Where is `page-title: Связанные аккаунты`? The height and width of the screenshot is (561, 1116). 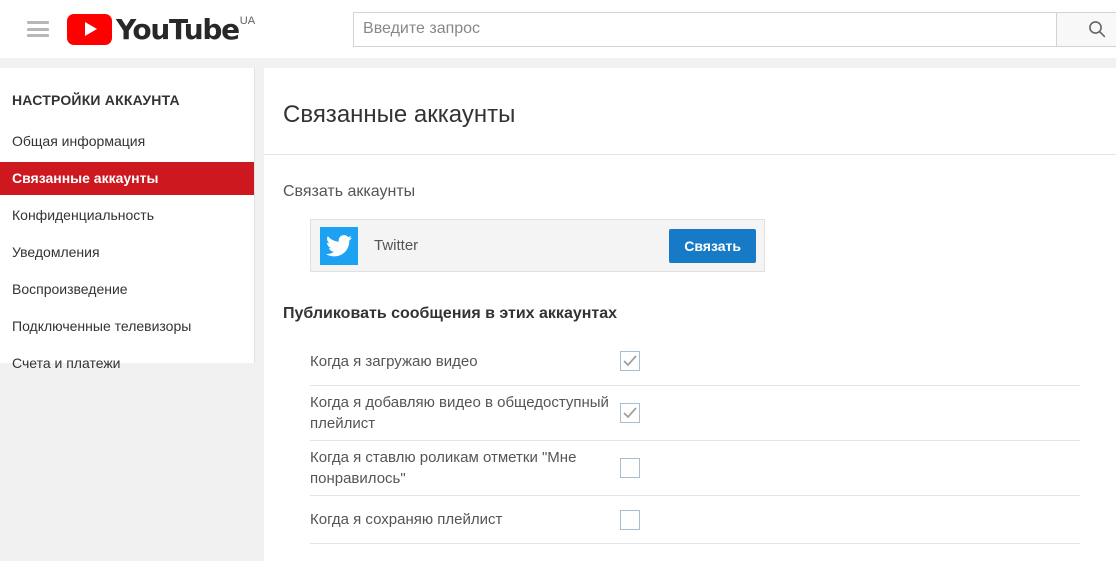
page-title: Связанные аккаунты is located at coordinates (399, 114).